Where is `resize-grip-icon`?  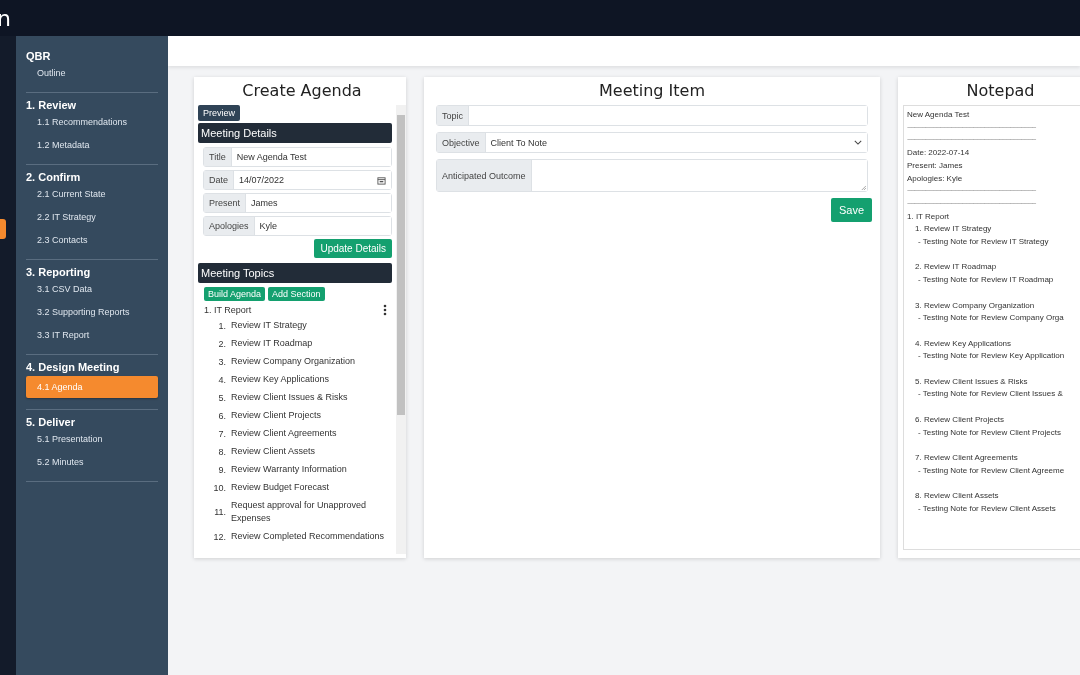 resize-grip-icon is located at coordinates (863, 187).